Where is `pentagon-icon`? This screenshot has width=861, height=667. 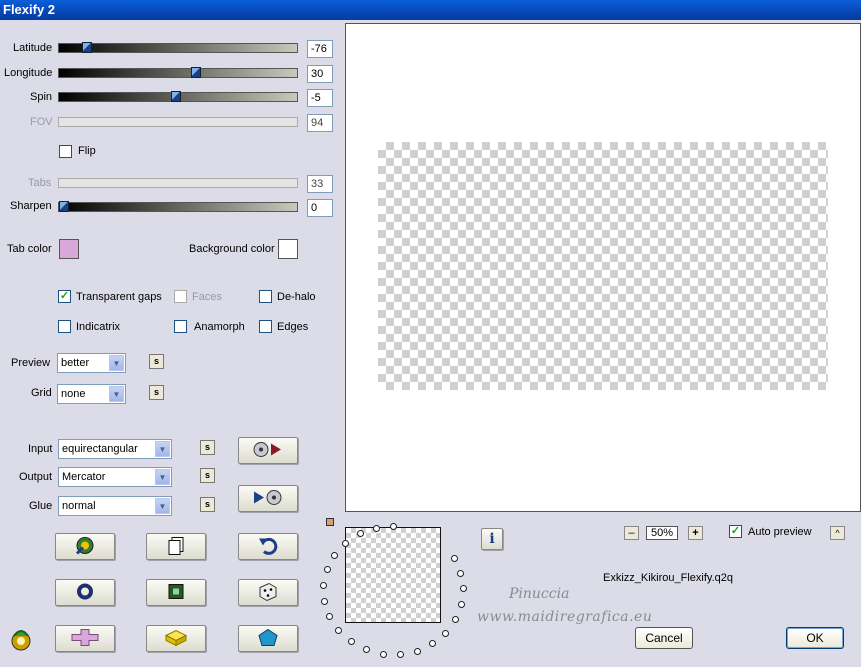
pentagon-icon is located at coordinates (268, 638).